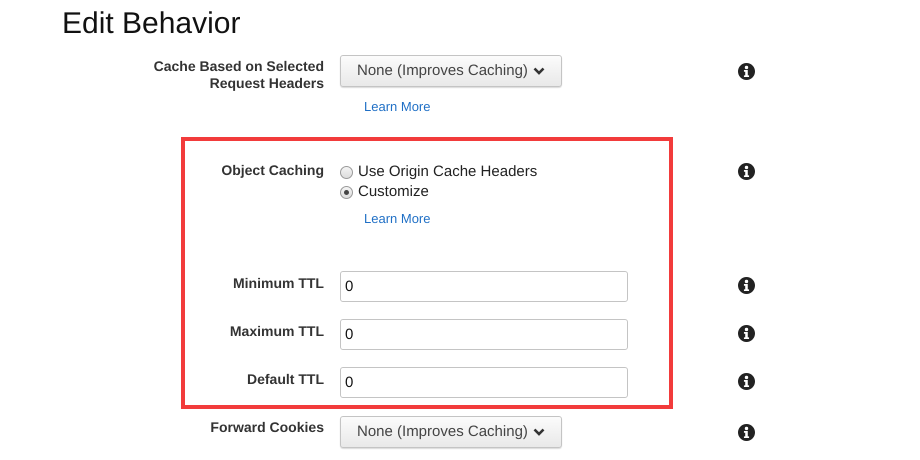 This screenshot has width=920, height=460. What do you see at coordinates (276, 331) in the screenshot?
I see `field-label: Maximum TTL` at bounding box center [276, 331].